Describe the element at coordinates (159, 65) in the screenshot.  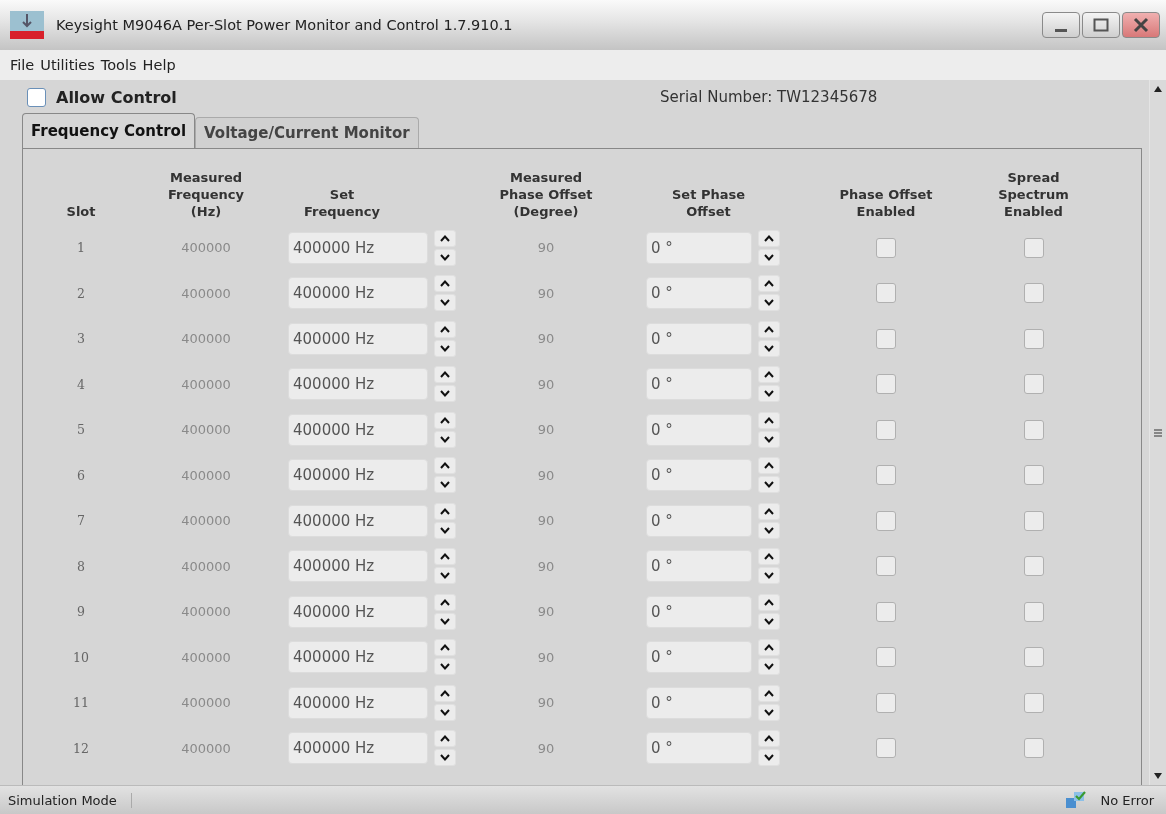
I see `menu-item: Help` at that location.